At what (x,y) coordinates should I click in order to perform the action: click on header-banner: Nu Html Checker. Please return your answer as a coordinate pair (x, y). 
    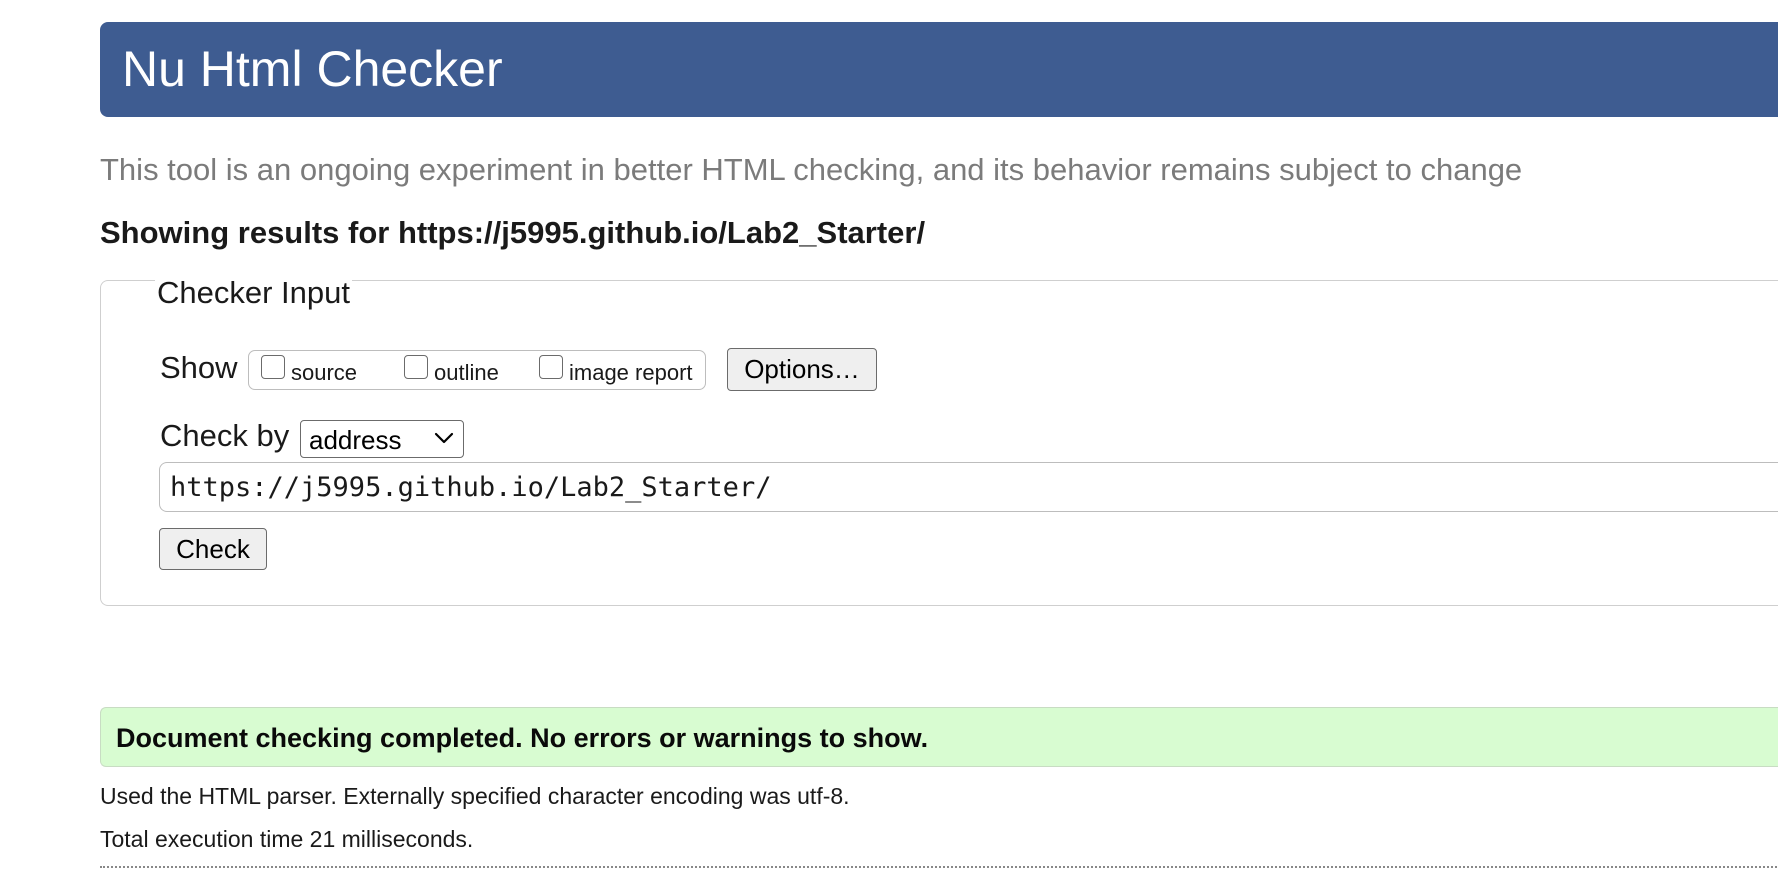
    Looking at the image, I should click on (939, 69).